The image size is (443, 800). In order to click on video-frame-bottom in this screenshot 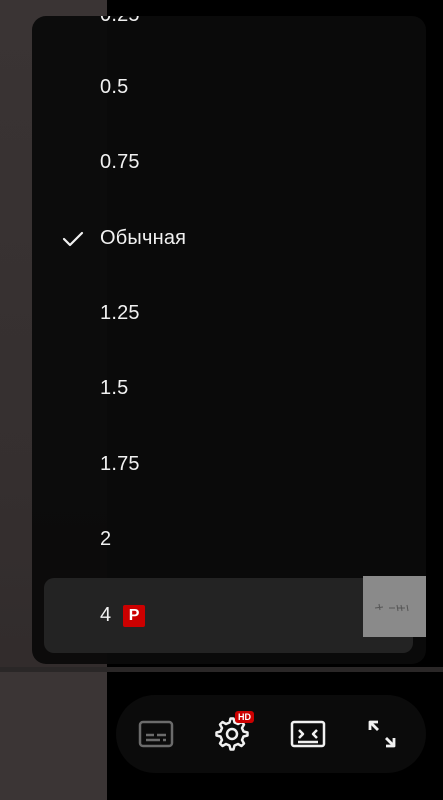, I will do `click(53, 736)`.